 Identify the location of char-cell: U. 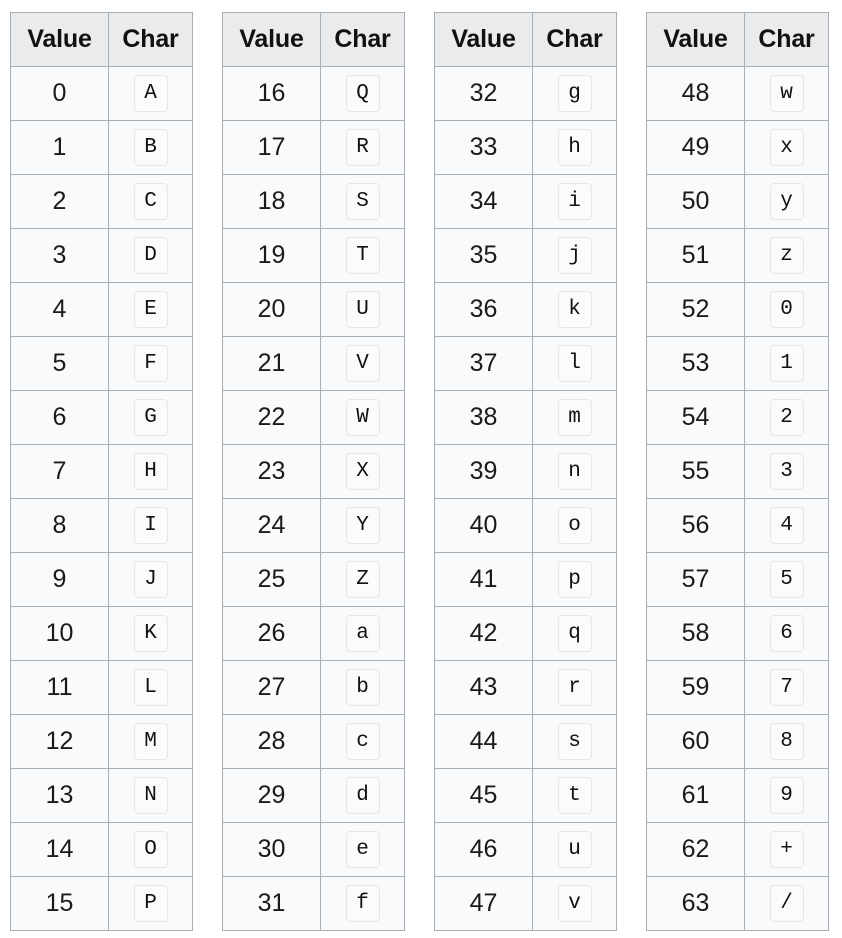
(362, 309).